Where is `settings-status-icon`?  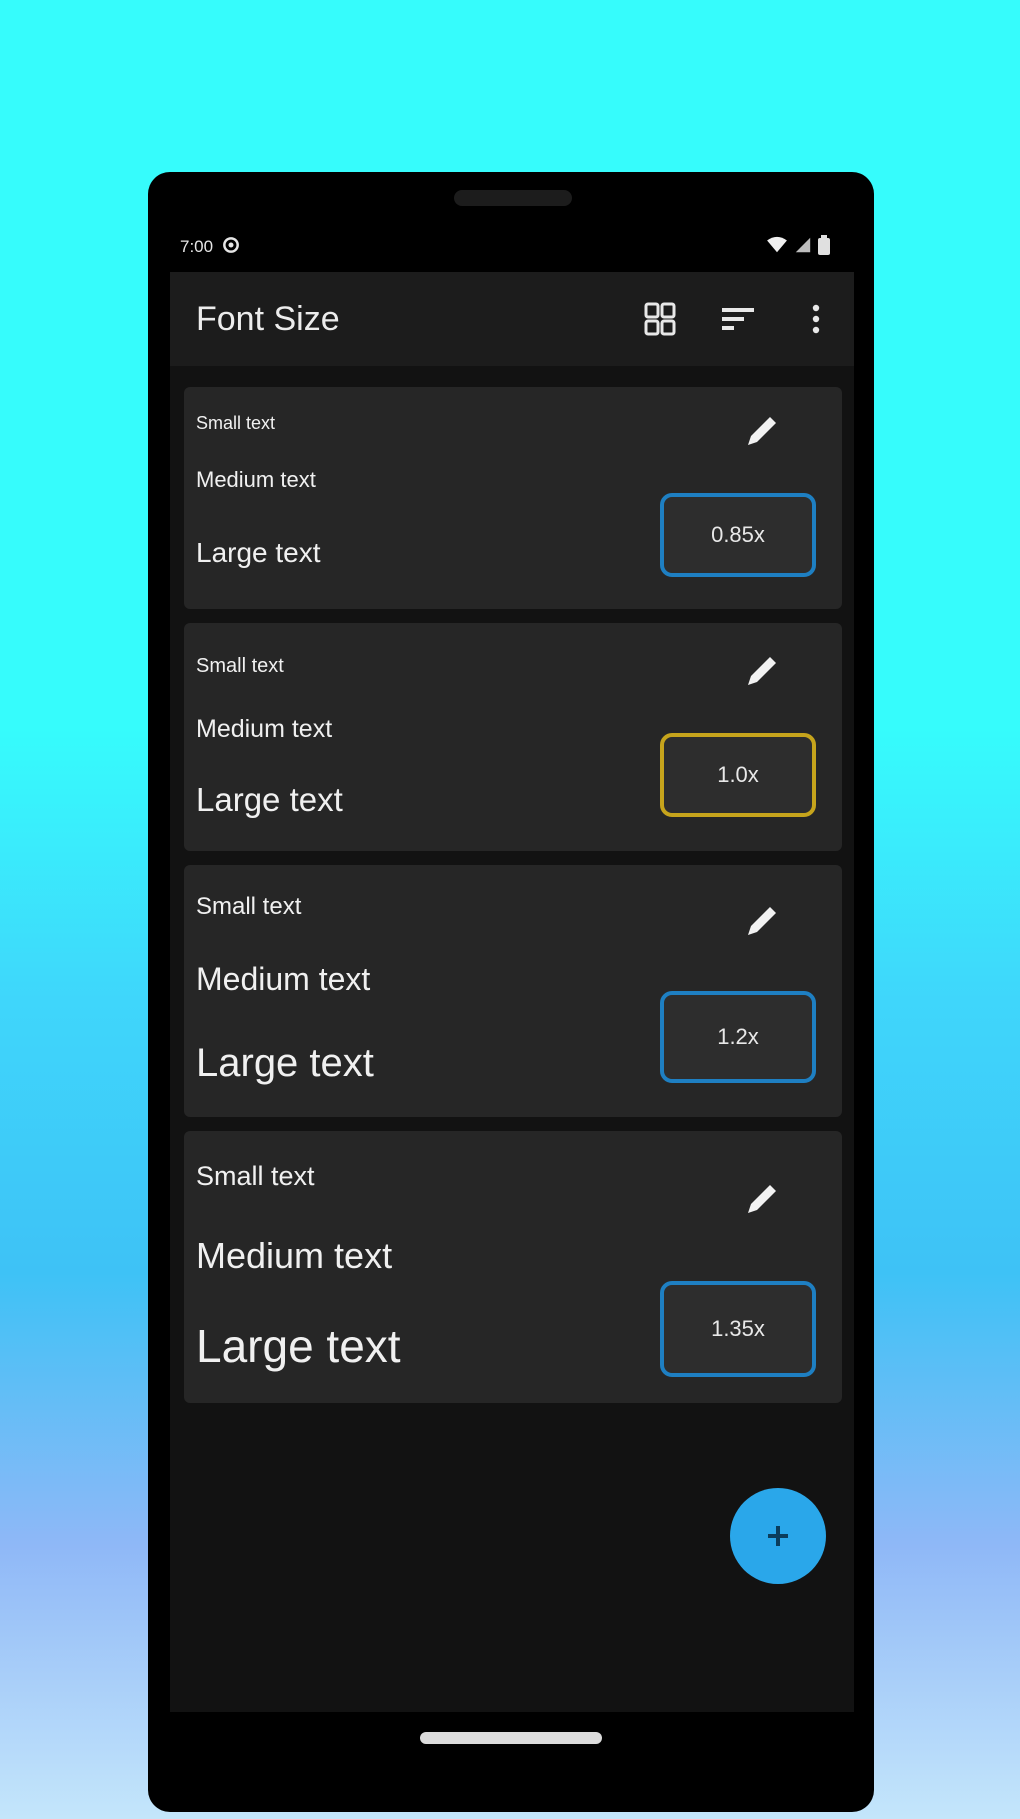 settings-status-icon is located at coordinates (231, 247).